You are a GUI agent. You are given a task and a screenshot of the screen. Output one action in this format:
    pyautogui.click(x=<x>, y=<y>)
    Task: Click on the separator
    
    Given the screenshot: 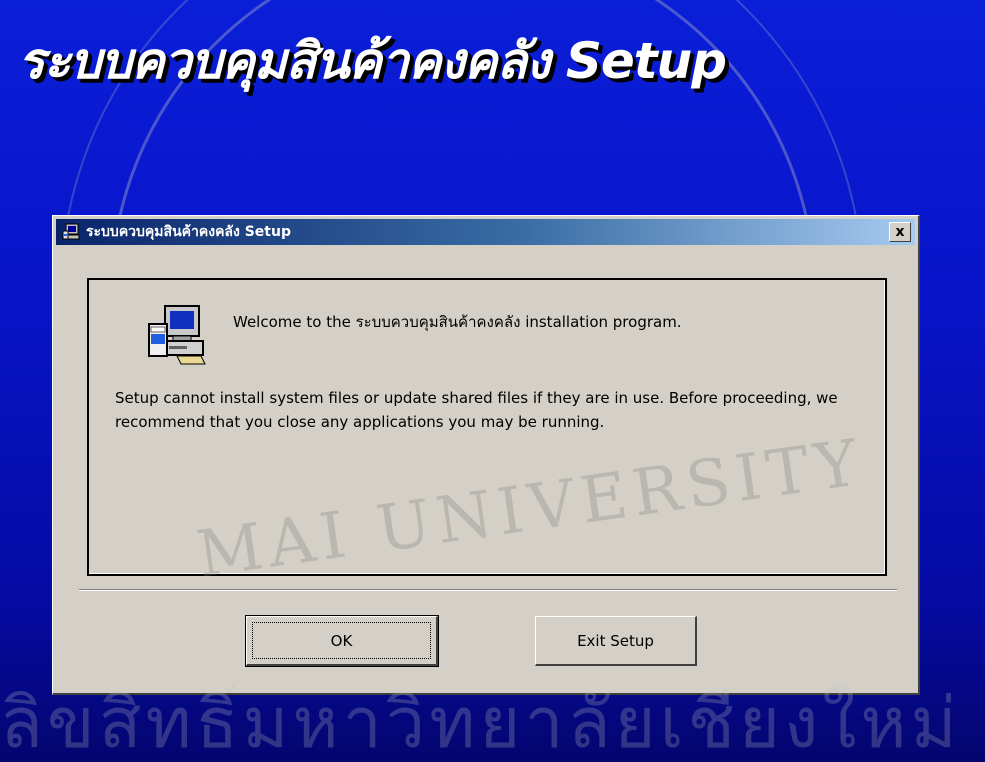 What is the action you would take?
    pyautogui.click(x=488, y=590)
    